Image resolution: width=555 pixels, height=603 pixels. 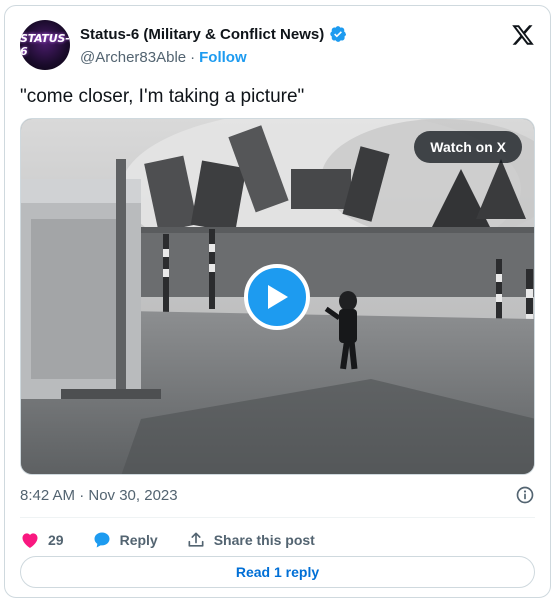 What do you see at coordinates (468, 147) in the screenshot?
I see `watch-on-x-button: Watch on X` at bounding box center [468, 147].